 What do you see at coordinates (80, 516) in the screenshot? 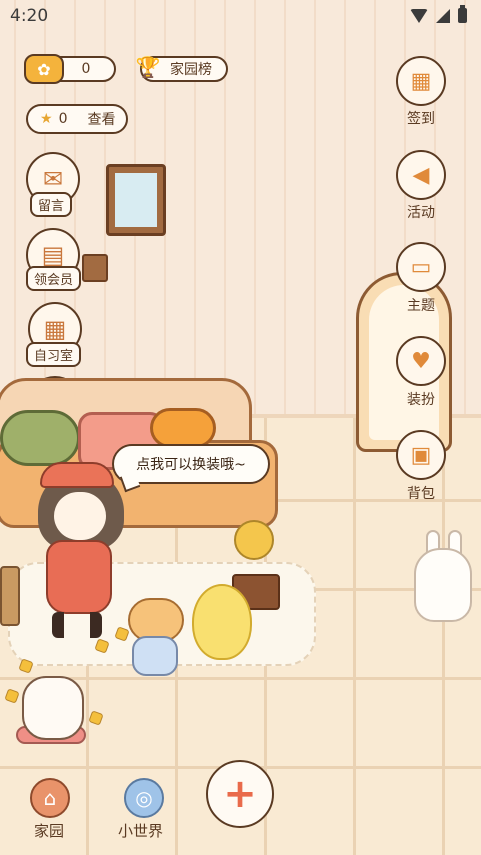
I see `avatar-face` at bounding box center [80, 516].